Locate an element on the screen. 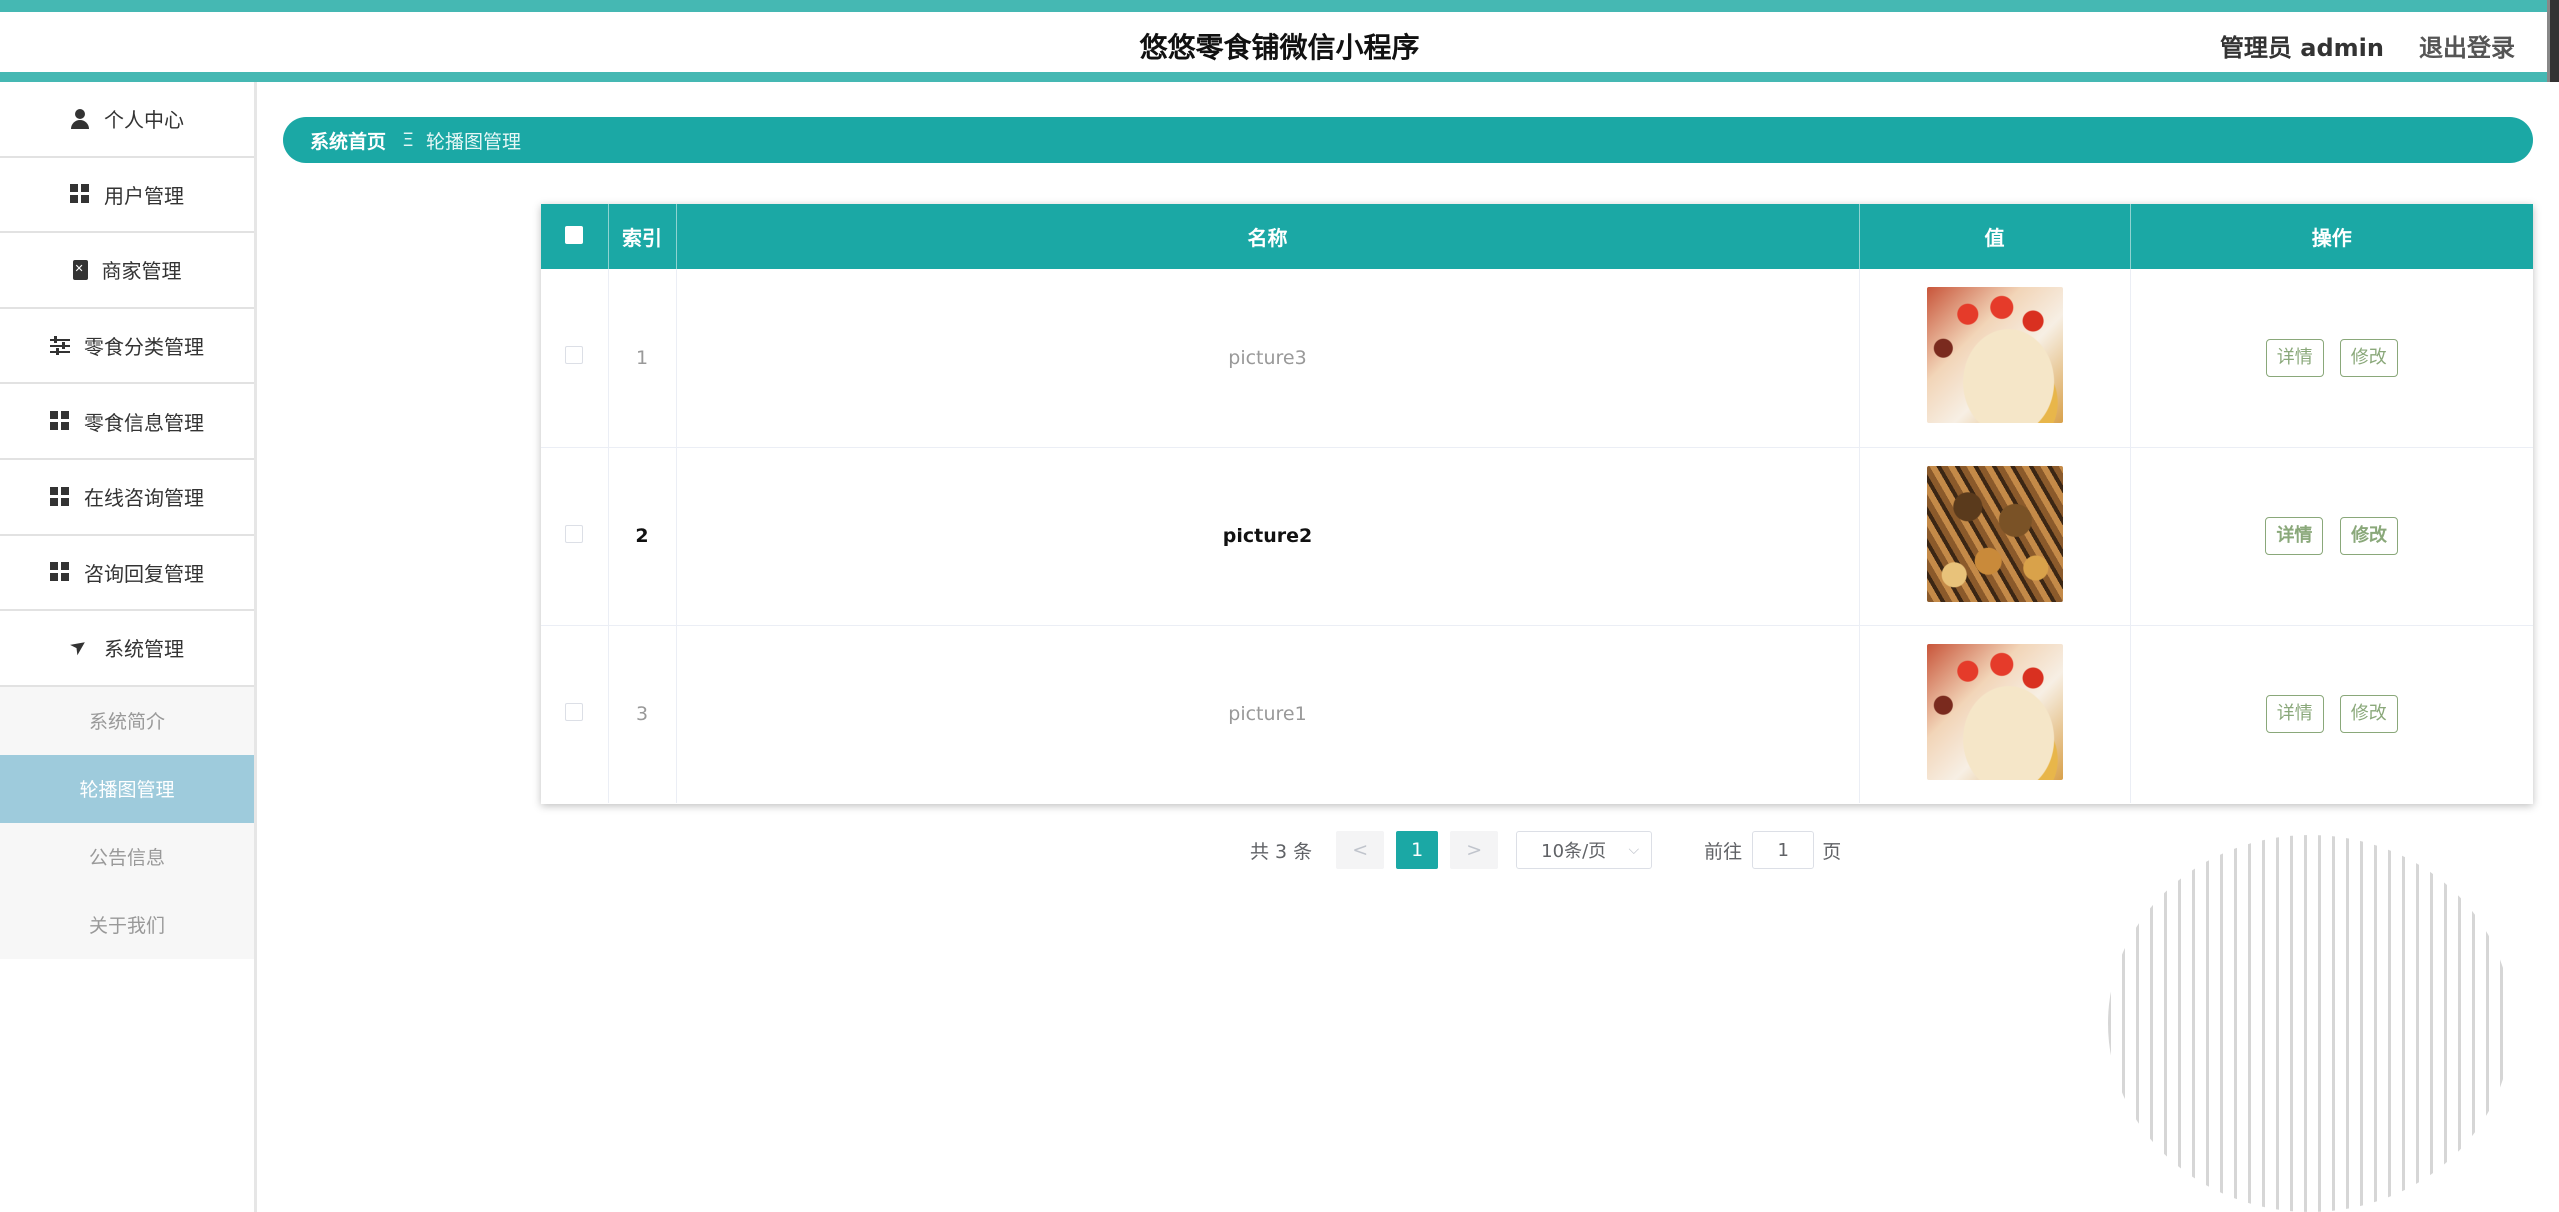 The image size is (2559, 1212). prev-page-button: < is located at coordinates (1360, 850).